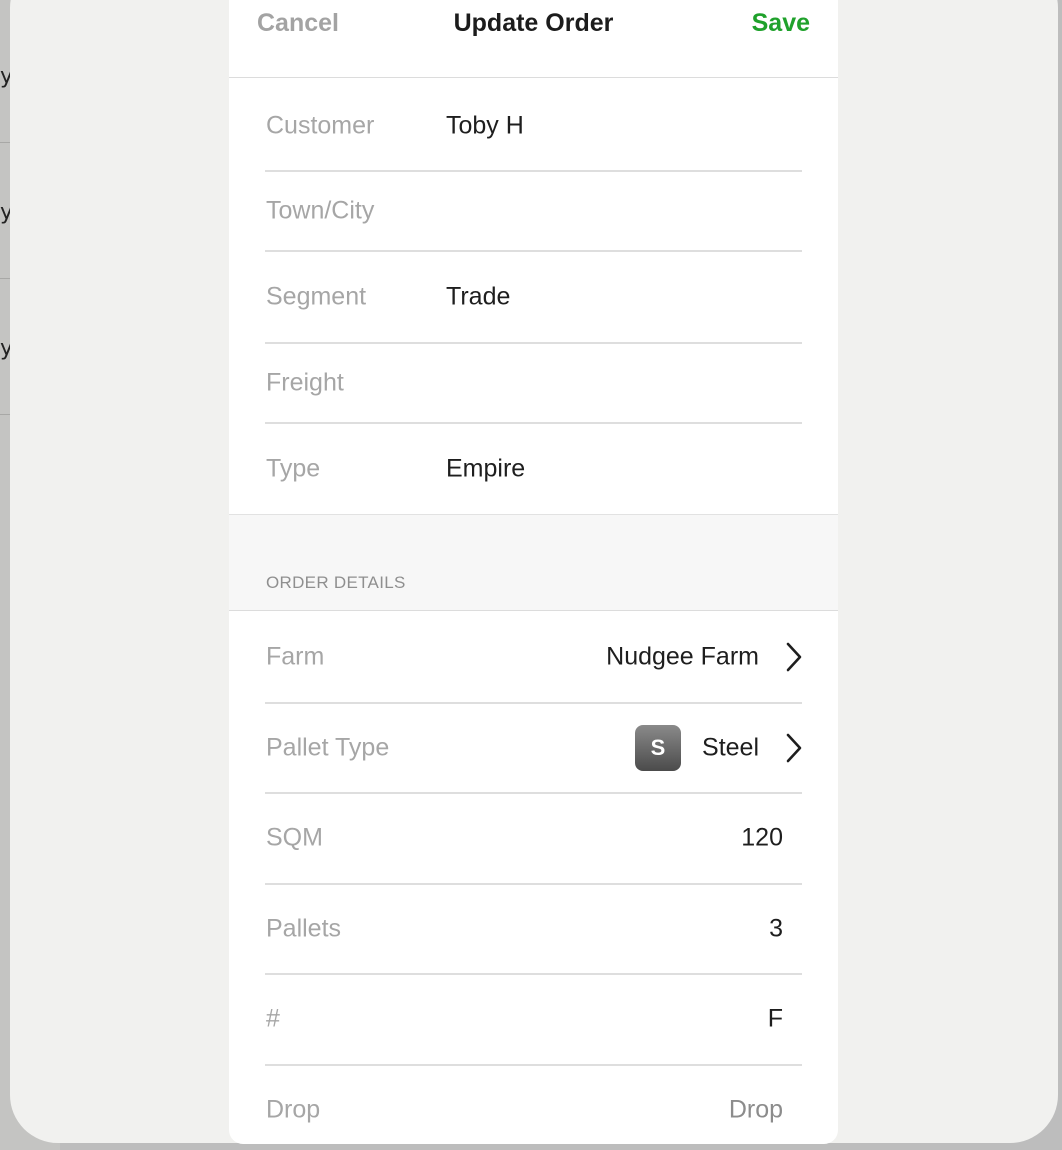 This screenshot has height=1150, width=1062. What do you see at coordinates (533, 562) in the screenshot?
I see `order-details-header: ORDER DETAILS` at bounding box center [533, 562].